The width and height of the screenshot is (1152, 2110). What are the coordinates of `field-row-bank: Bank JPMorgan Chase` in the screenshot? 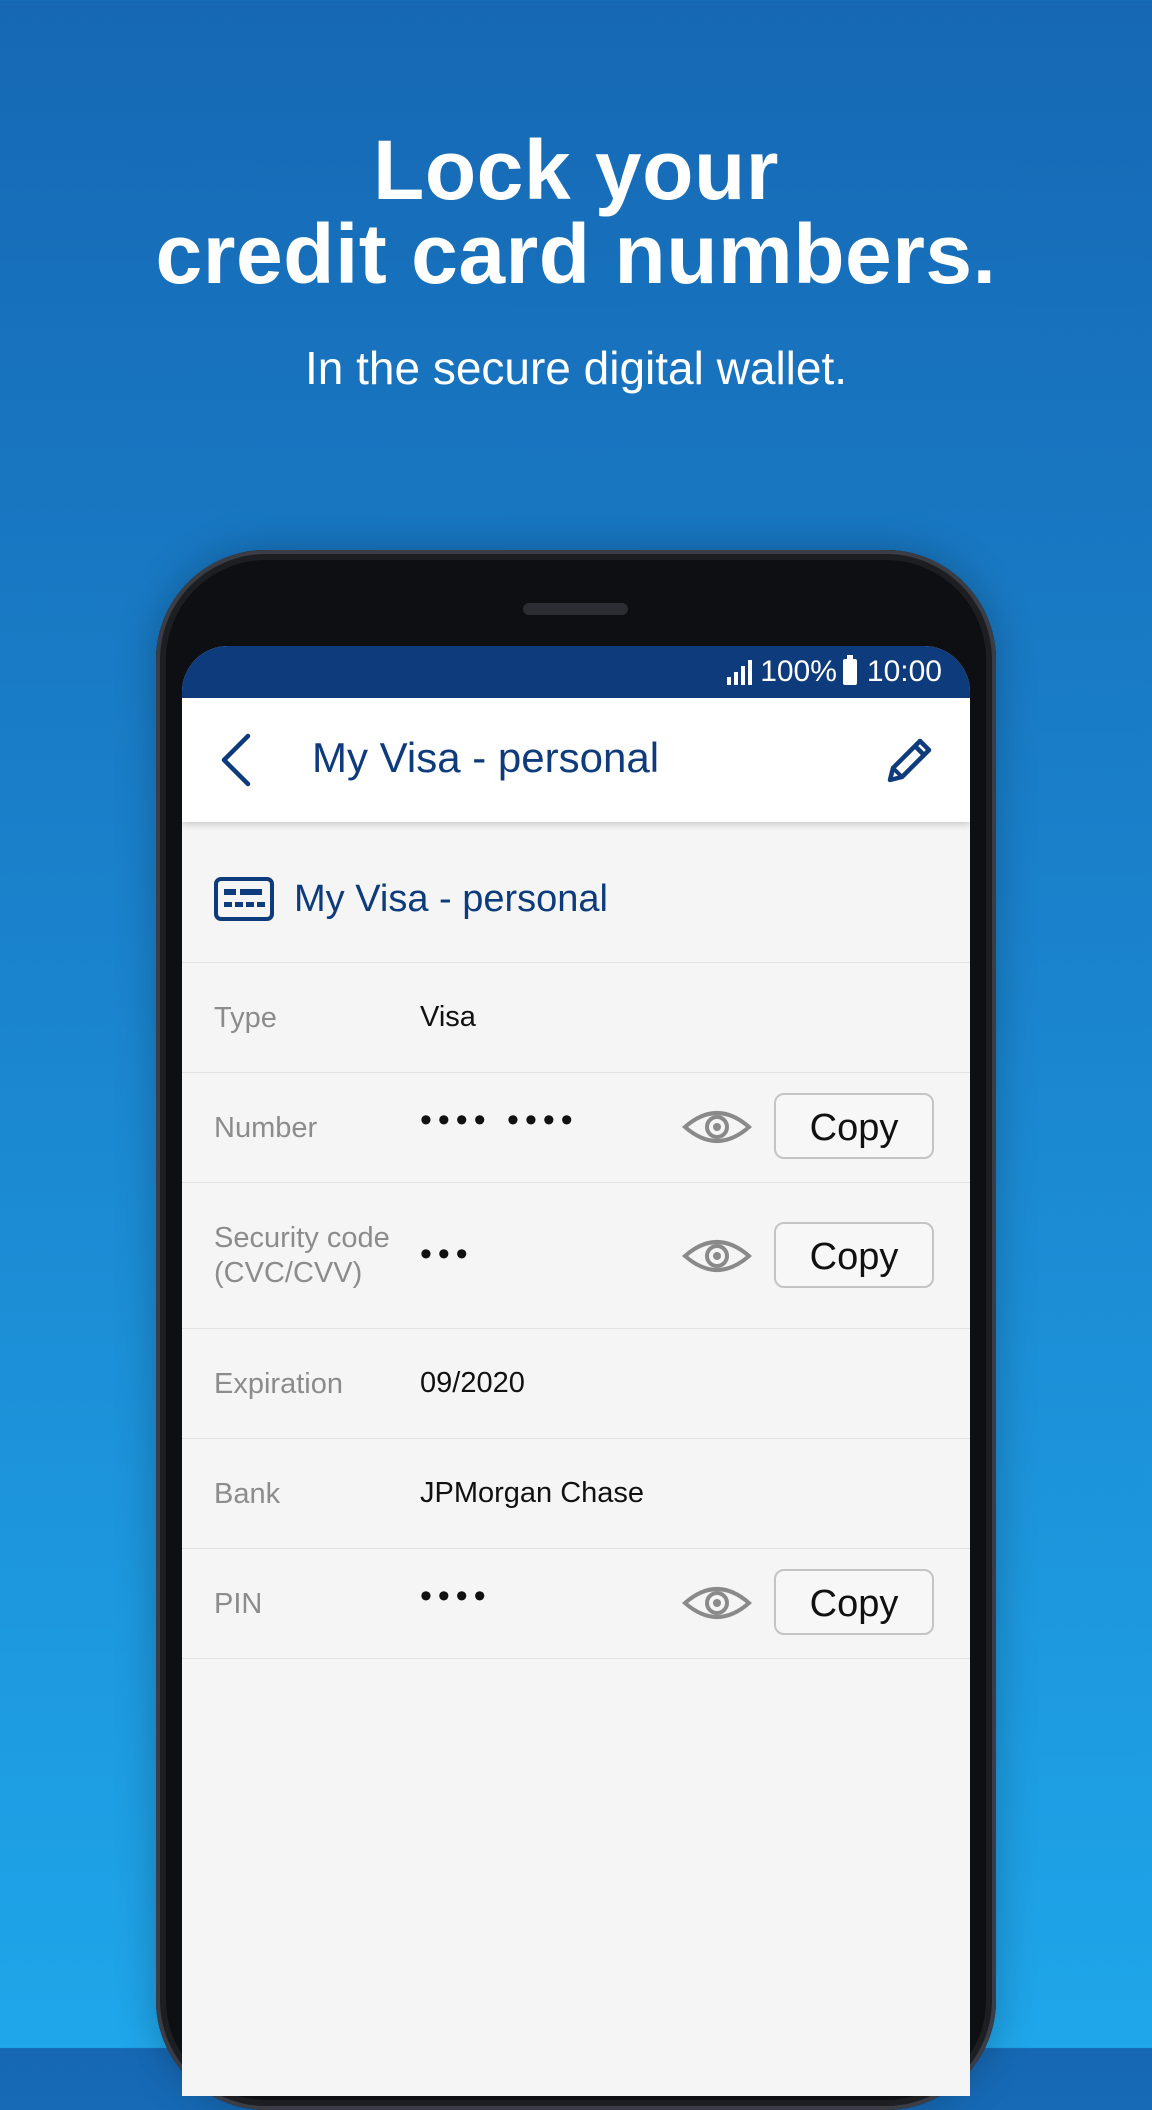 It's located at (576, 1494).